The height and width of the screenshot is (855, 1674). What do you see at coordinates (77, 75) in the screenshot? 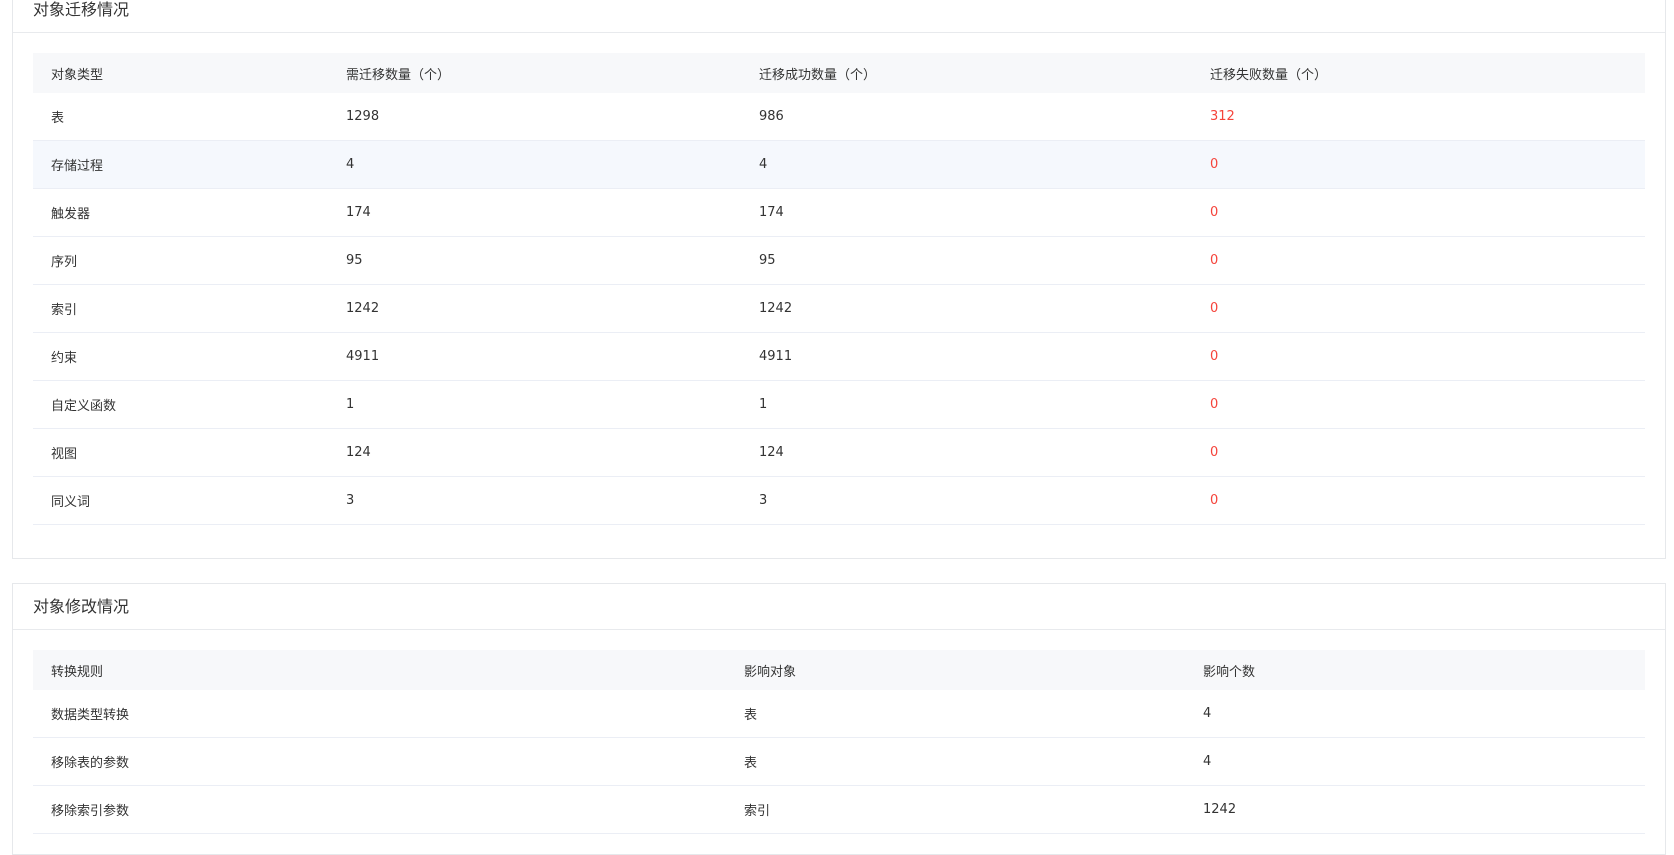
I see `column-header-object-type: 对象类型` at bounding box center [77, 75].